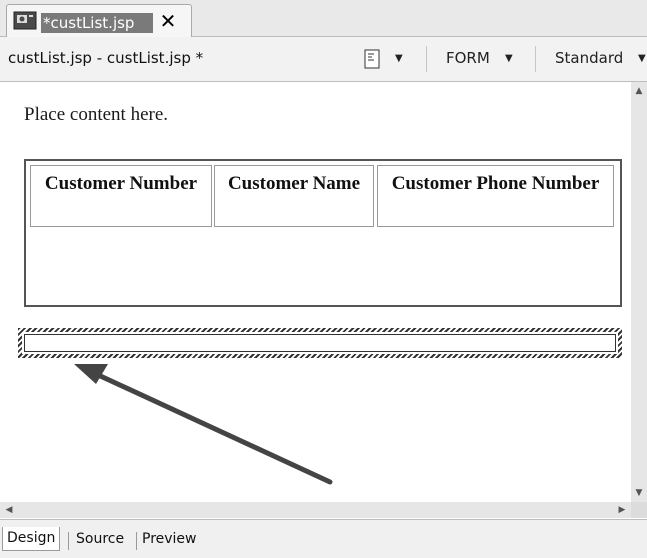 The height and width of the screenshot is (558, 647). Describe the element at coordinates (169, 539) in the screenshot. I see `tab-preview: Preview` at that location.